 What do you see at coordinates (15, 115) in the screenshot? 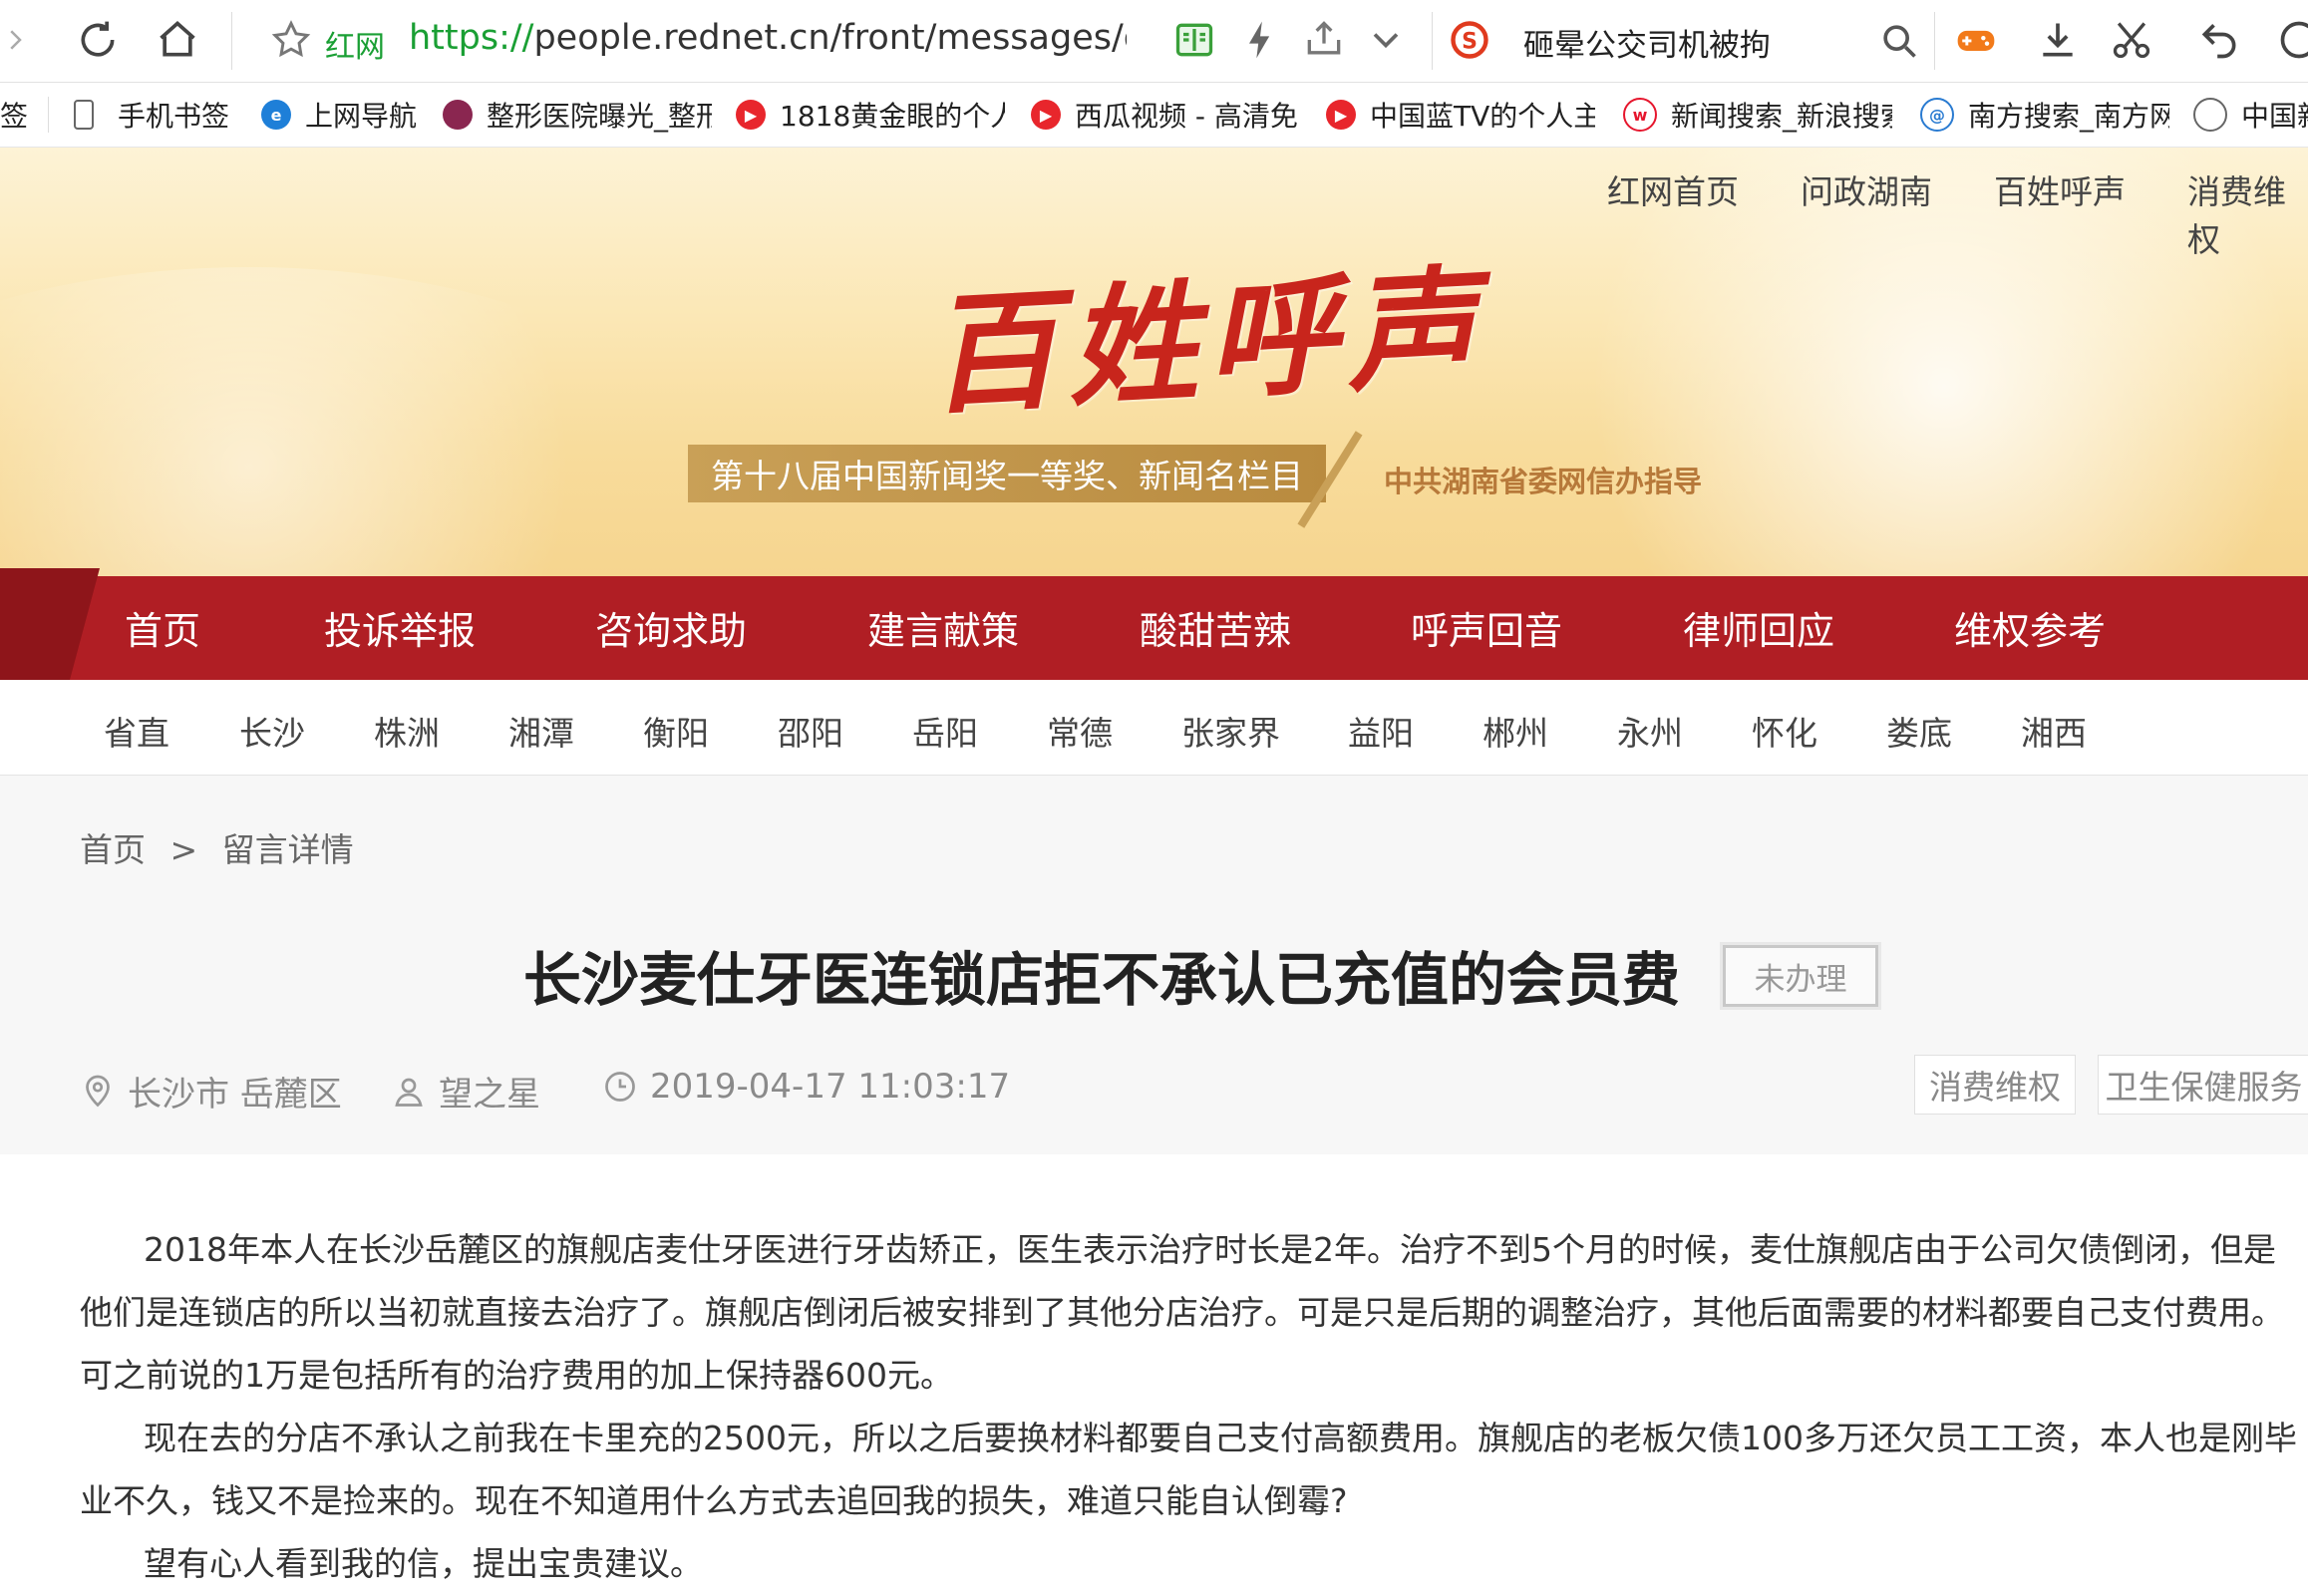
I see `bookmark-item: 签` at bounding box center [15, 115].